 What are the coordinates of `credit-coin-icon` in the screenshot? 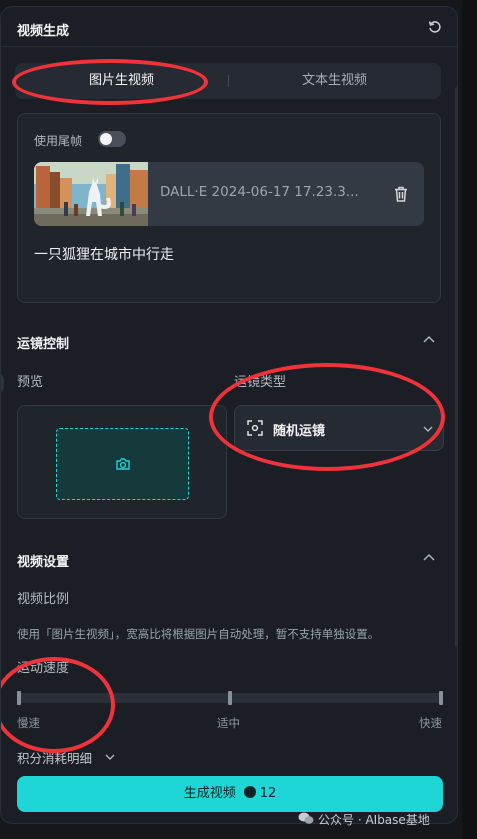 It's located at (249, 792).